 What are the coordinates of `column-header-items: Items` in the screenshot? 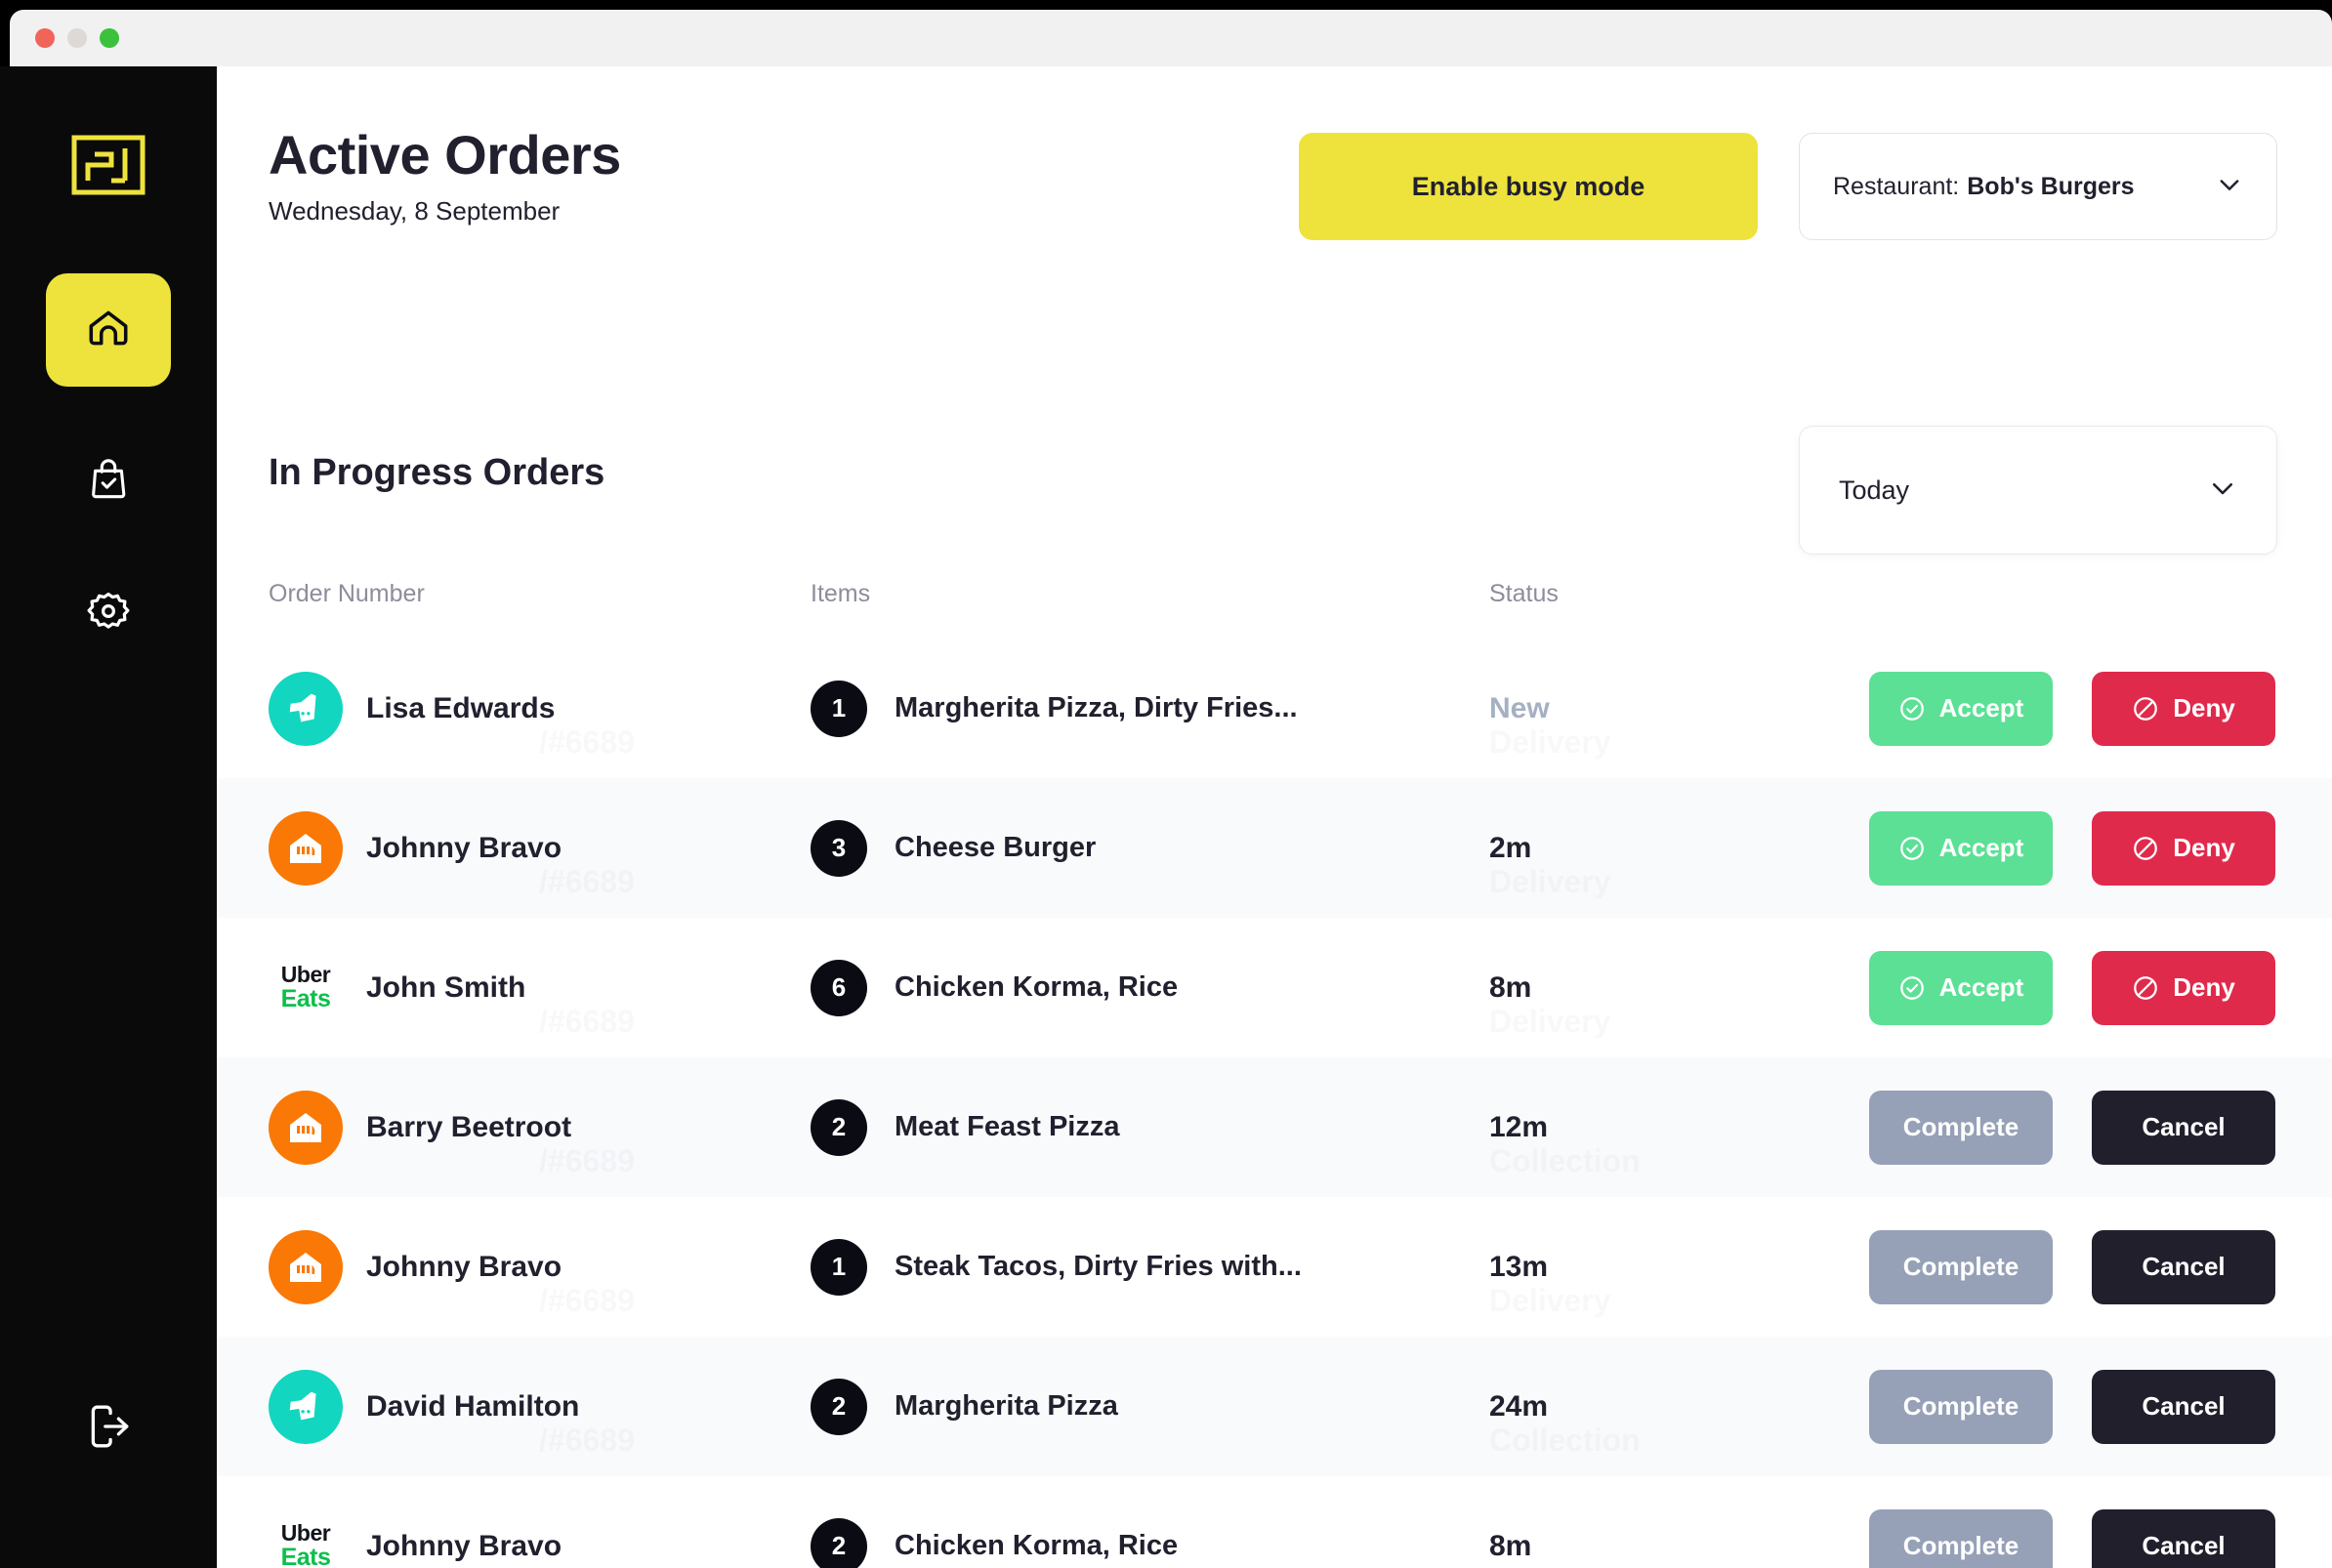 It's located at (841, 593).